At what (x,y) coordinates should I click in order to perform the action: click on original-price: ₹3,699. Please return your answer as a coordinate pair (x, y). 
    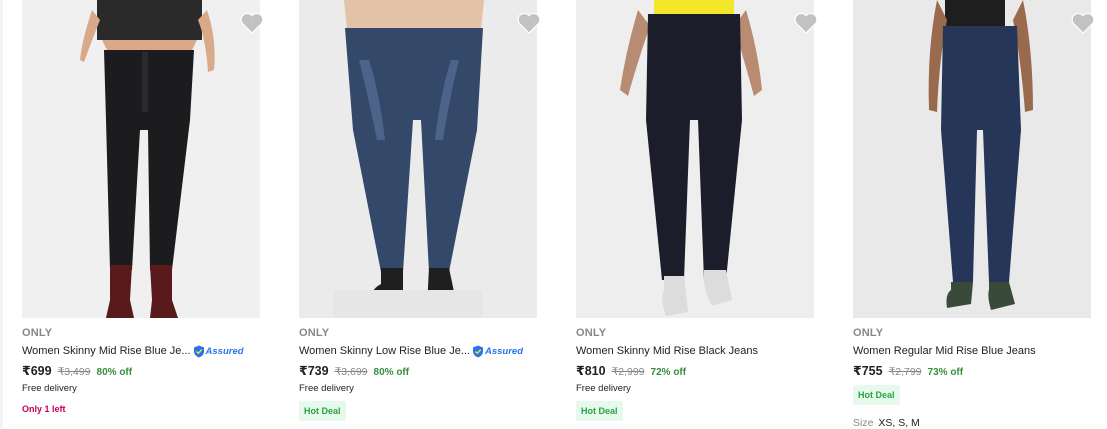
    Looking at the image, I should click on (351, 372).